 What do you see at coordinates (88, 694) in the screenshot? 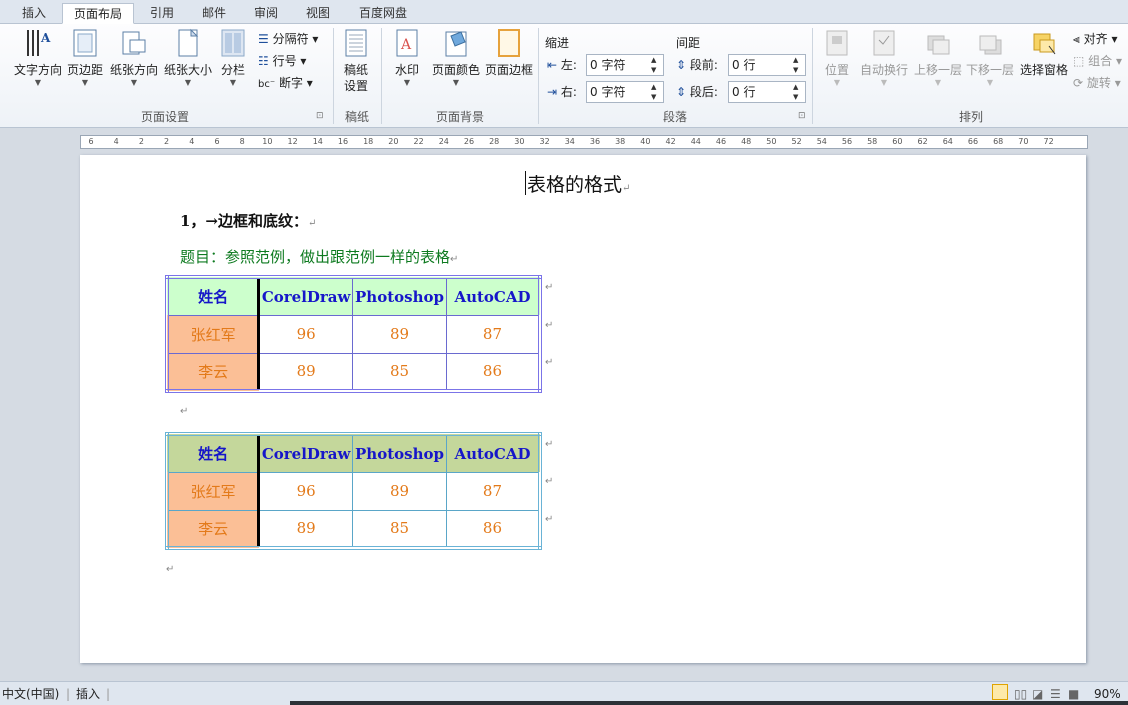
I see `insert-mode-status: 插入` at bounding box center [88, 694].